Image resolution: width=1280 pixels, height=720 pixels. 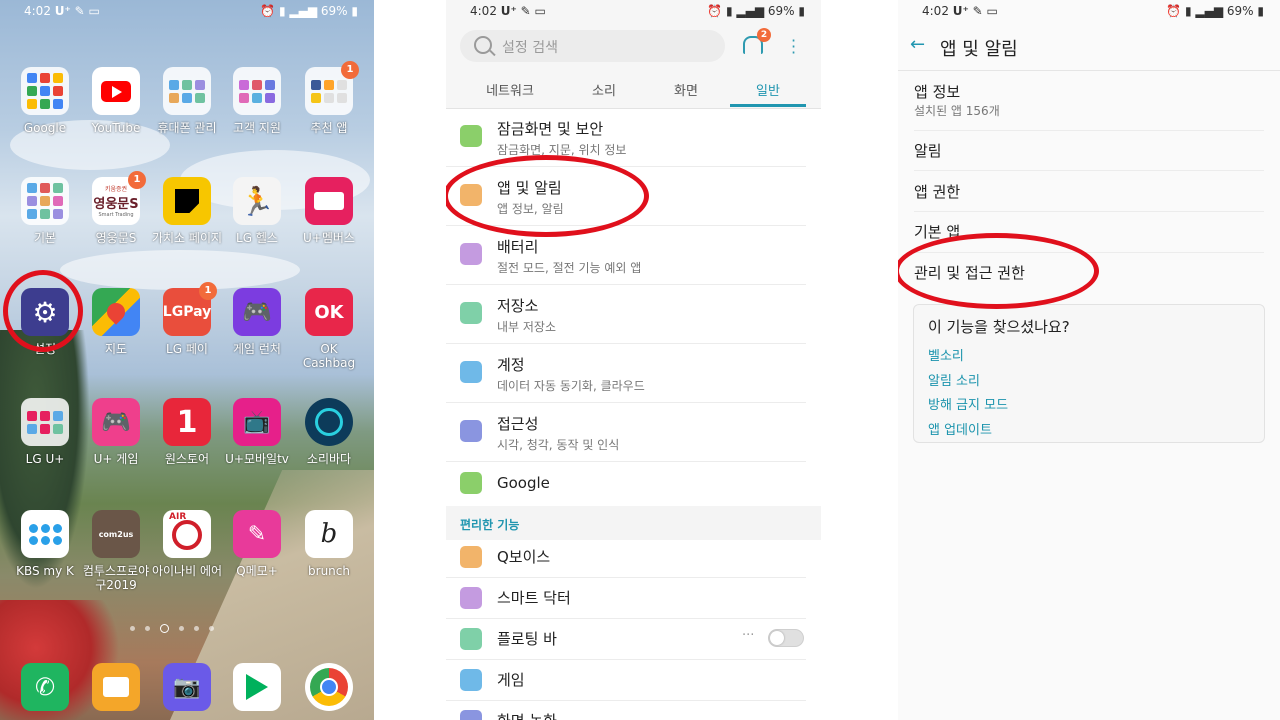 I want to click on dock-camera: 📷, so click(x=187, y=687).